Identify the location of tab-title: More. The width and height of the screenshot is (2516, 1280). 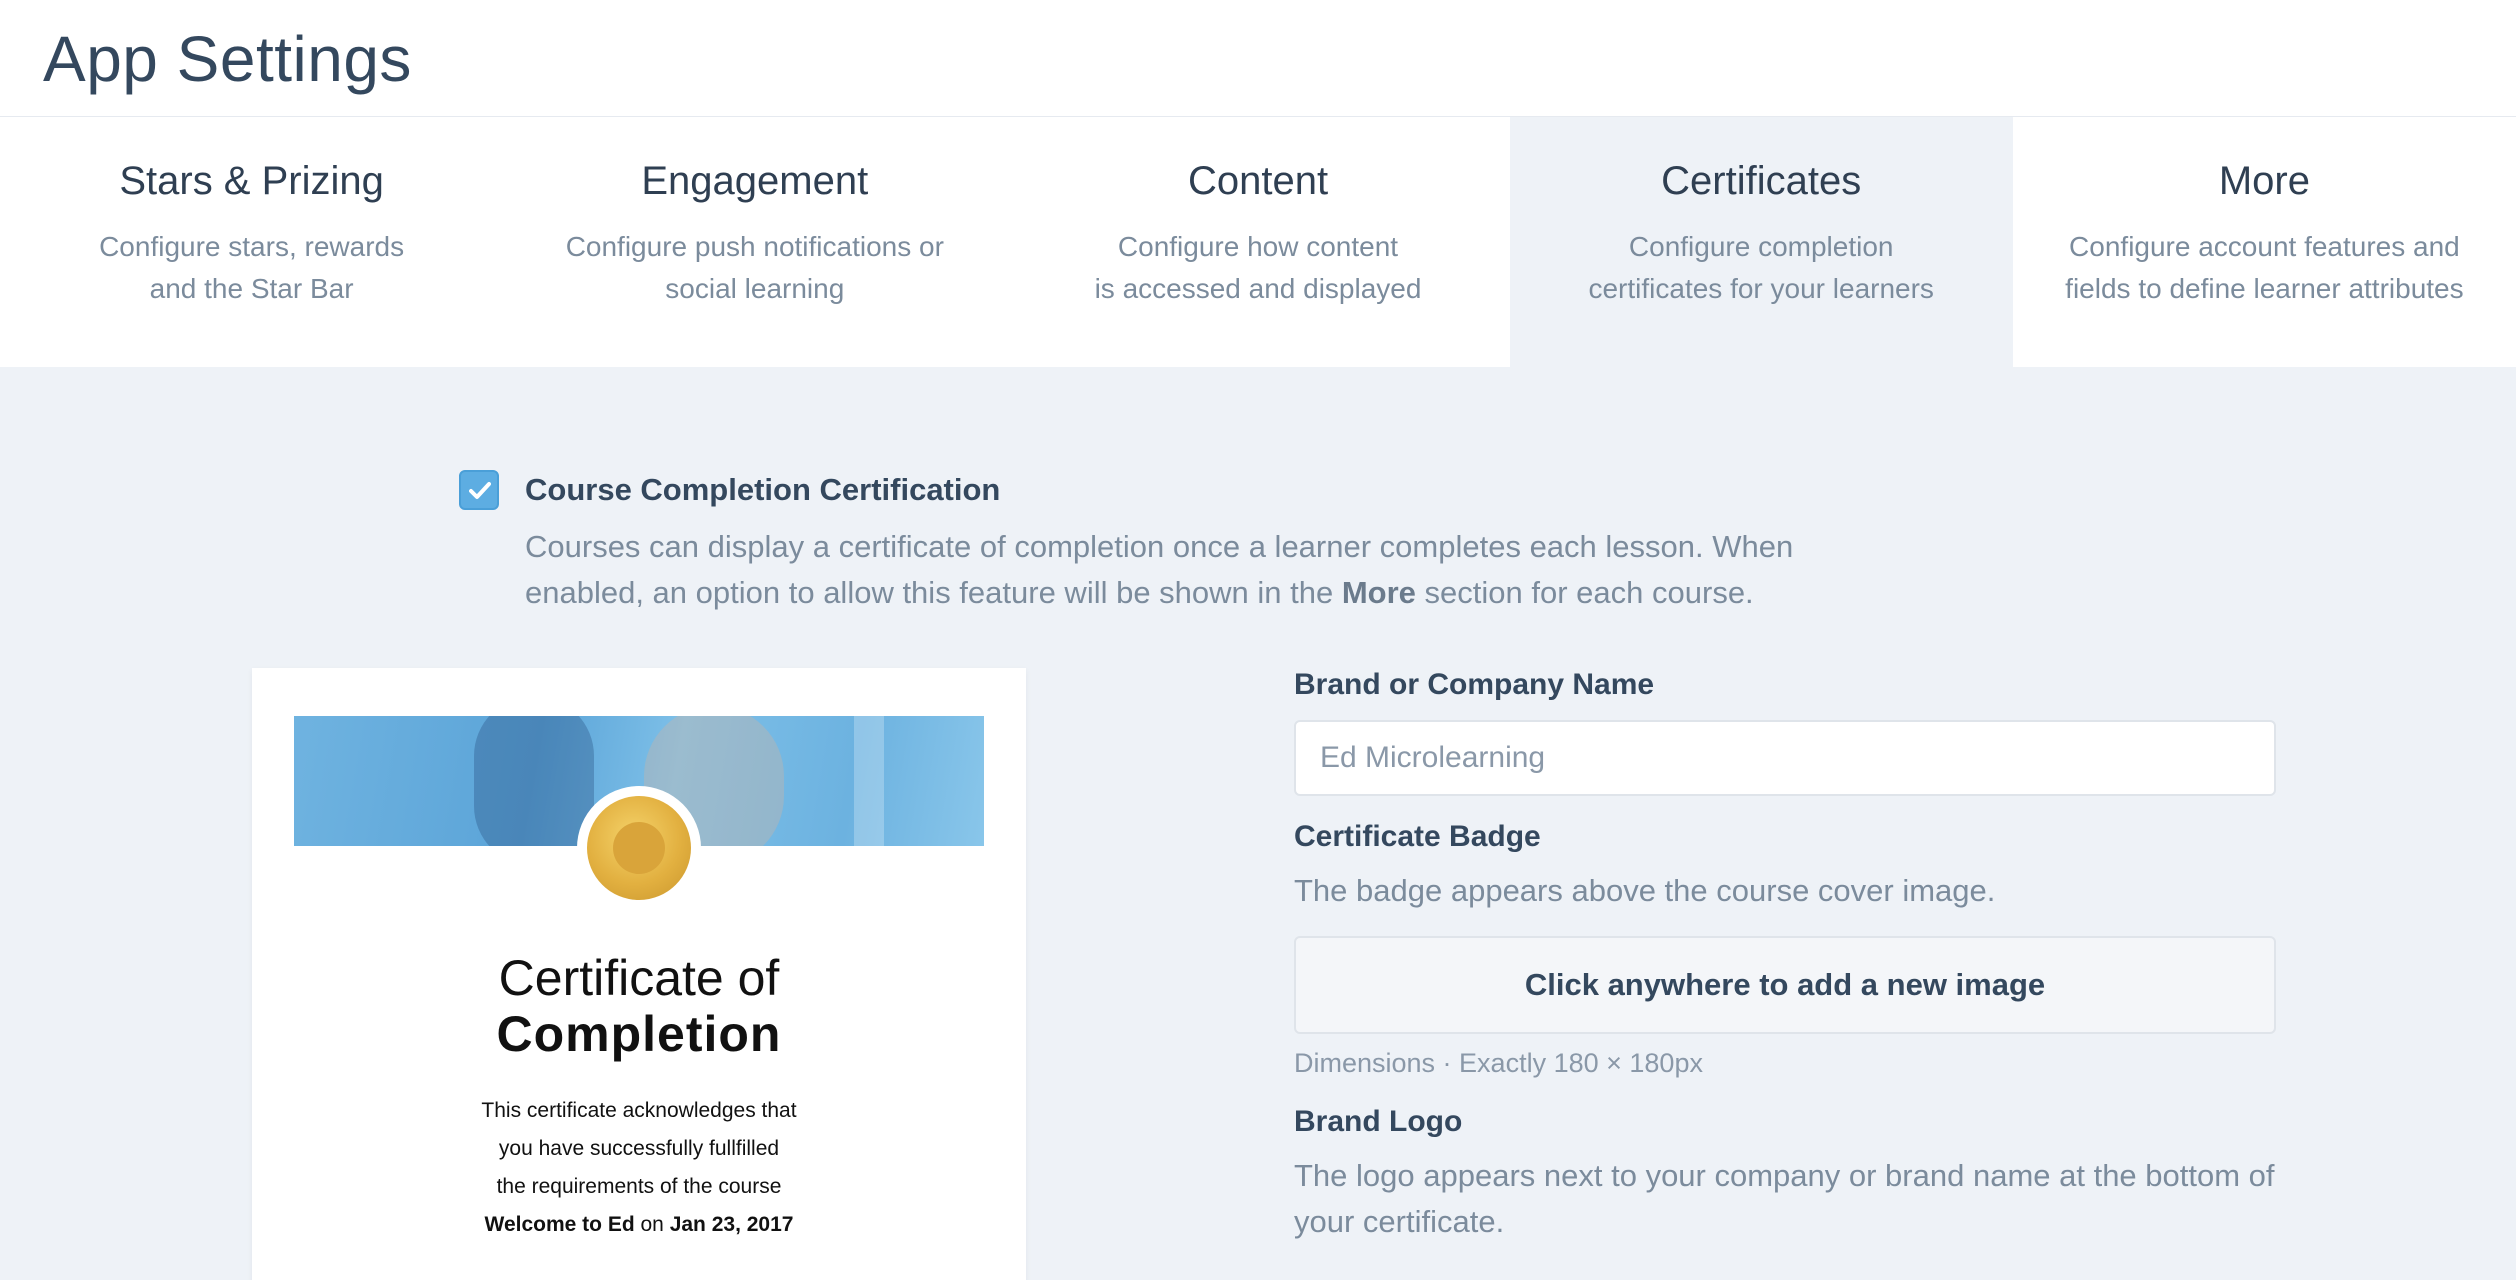
(2264, 181).